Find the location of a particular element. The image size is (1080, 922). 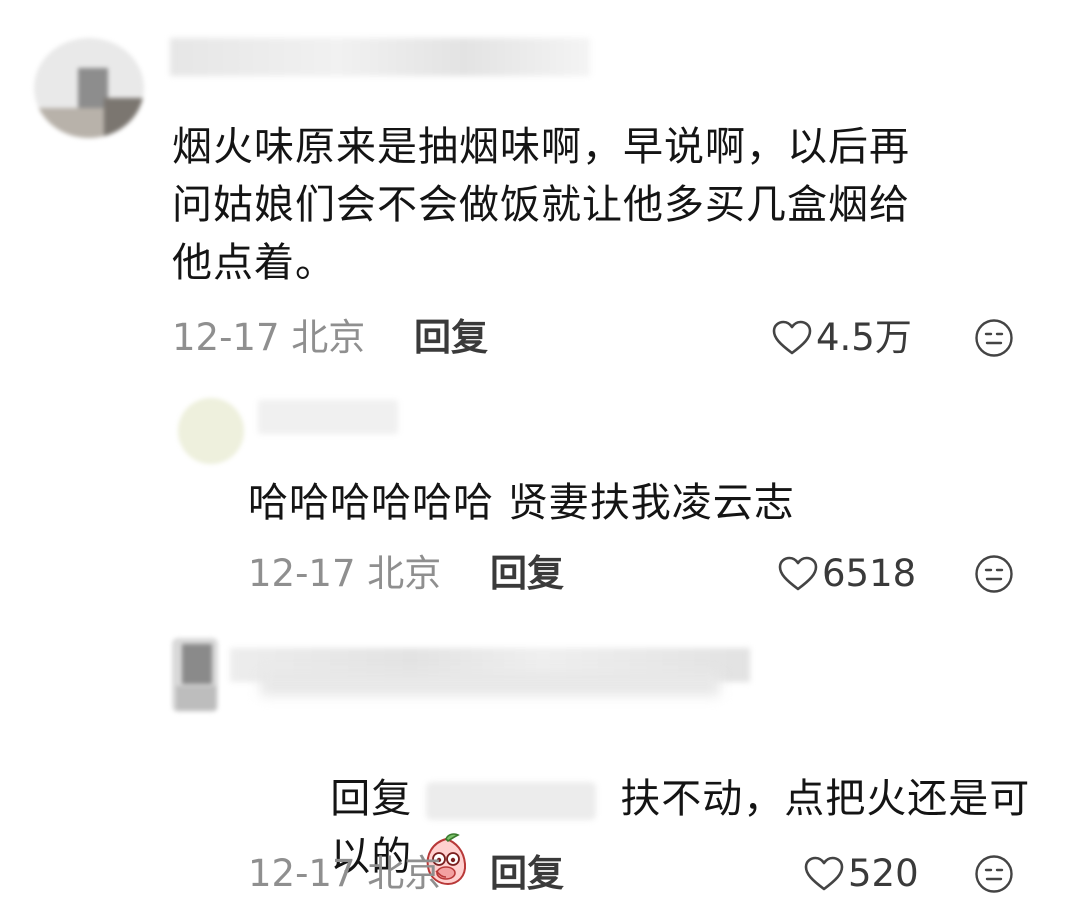

comment-text-line2: 以的 is located at coordinates (648, 846).